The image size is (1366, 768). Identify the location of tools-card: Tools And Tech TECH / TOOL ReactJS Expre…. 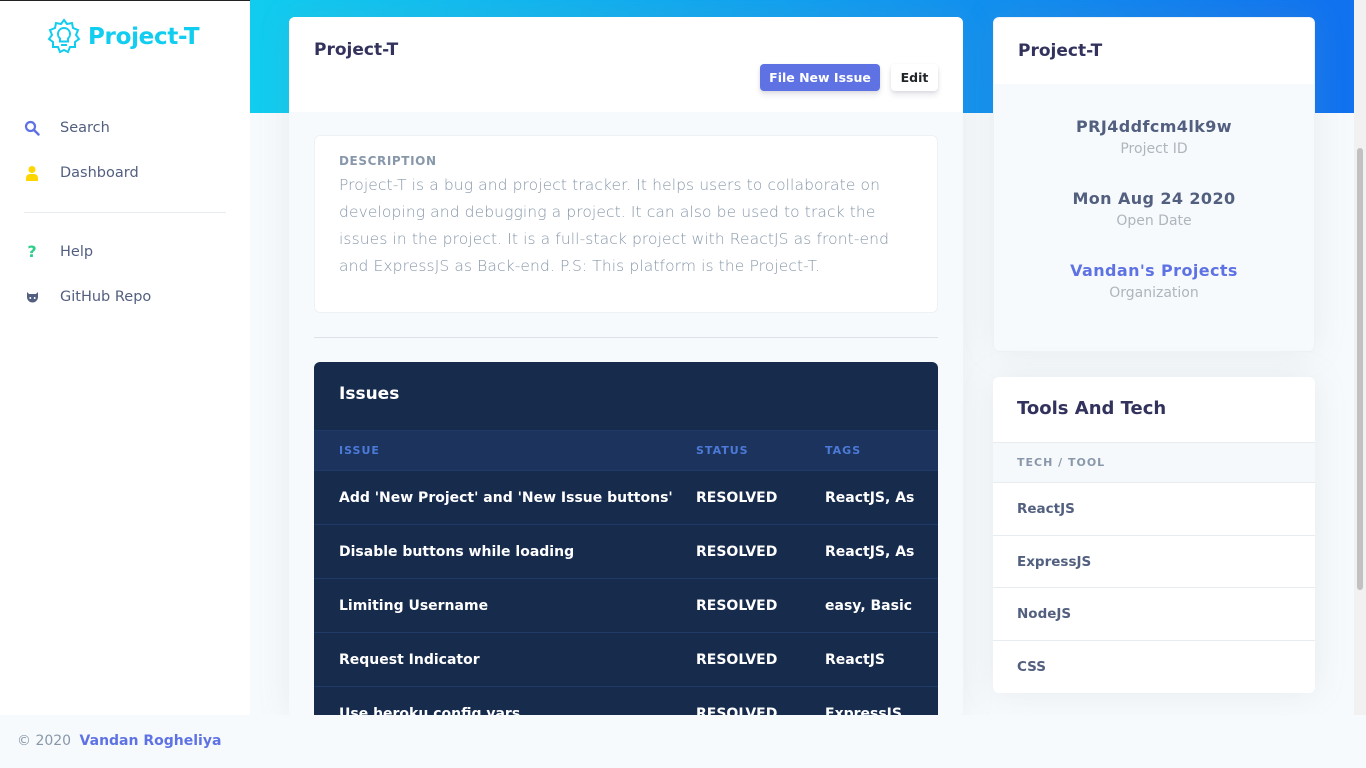
(1154, 535).